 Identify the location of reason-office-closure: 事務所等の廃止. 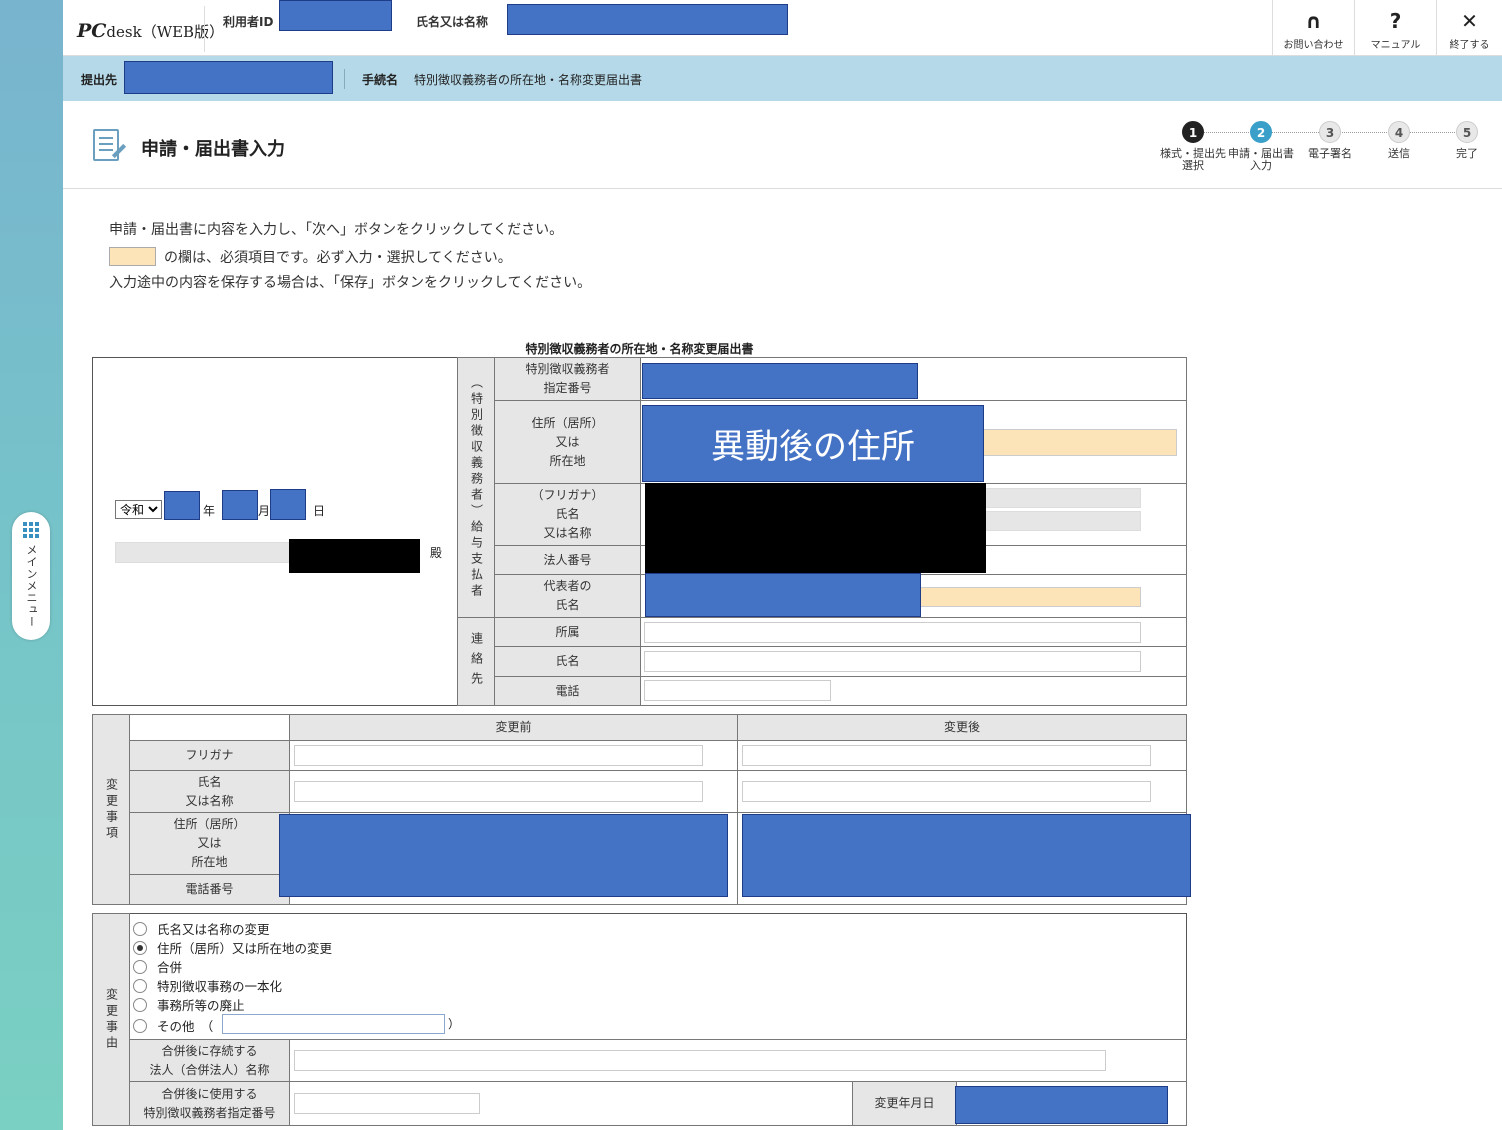
(189, 1004).